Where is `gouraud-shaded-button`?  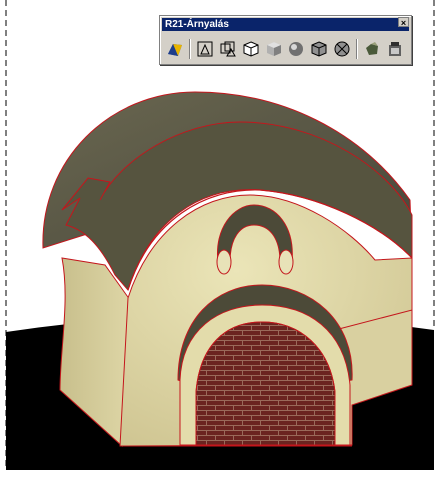
gouraud-shaded-button is located at coordinates (297, 49).